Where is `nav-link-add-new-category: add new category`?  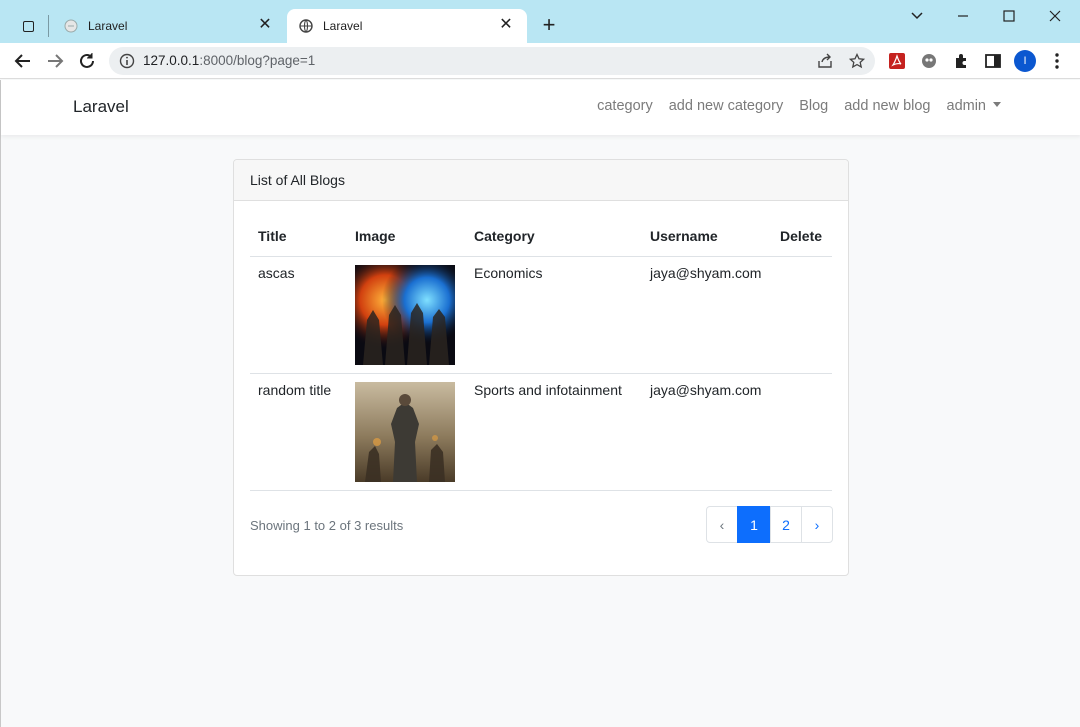
nav-link-add-new-category: add new category is located at coordinates (726, 106).